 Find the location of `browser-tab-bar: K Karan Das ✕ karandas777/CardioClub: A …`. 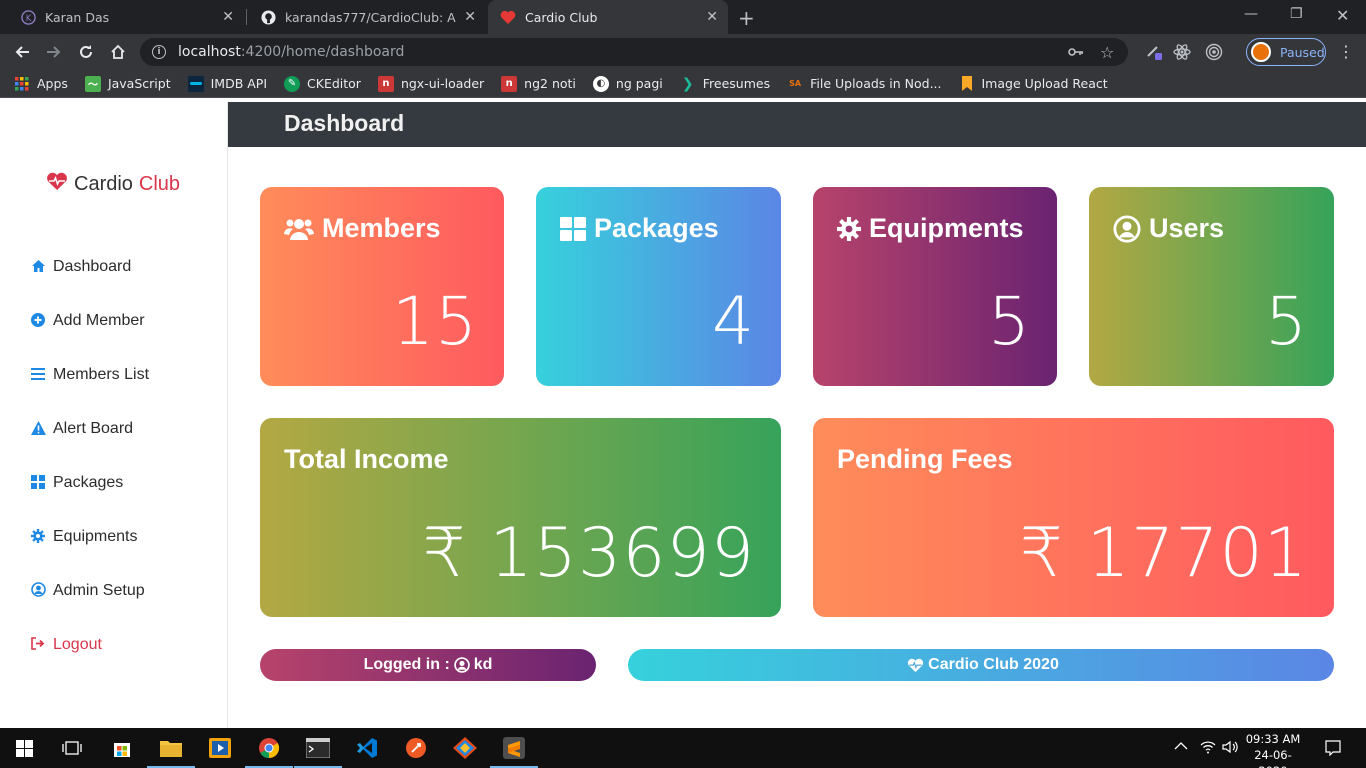

browser-tab-bar: K Karan Das ✕ karandas777/CardioClub: A … is located at coordinates (683, 17).